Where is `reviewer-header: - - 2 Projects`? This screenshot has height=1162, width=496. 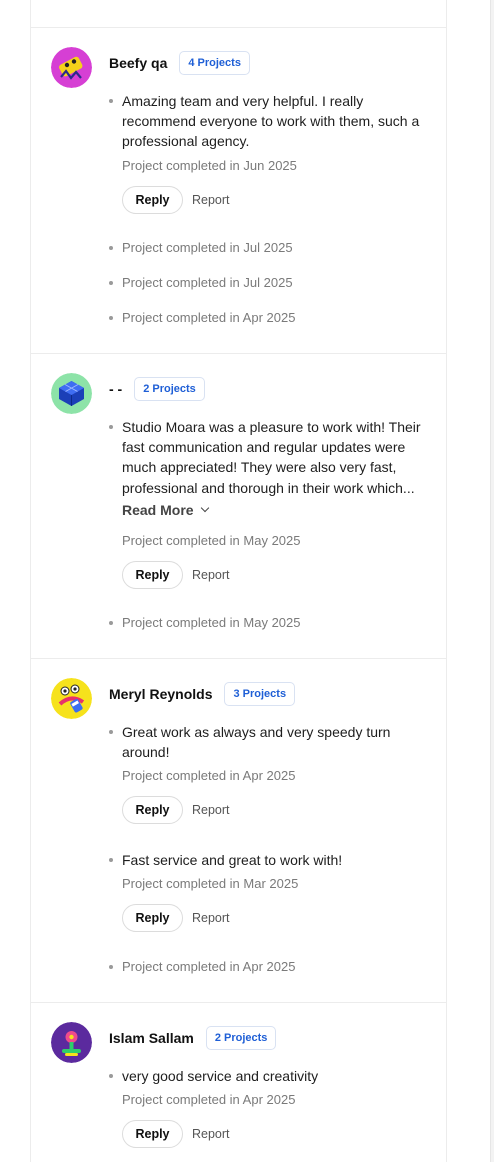 reviewer-header: - - 2 Projects is located at coordinates (157, 389).